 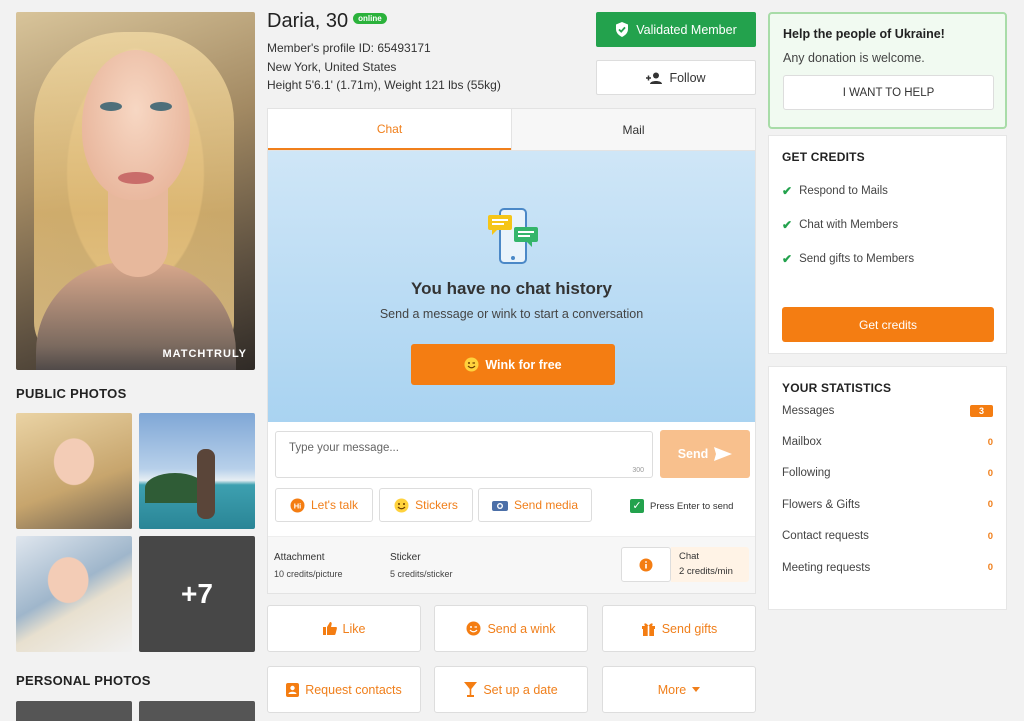 I want to click on stat-label: Messages, so click(x=808, y=410).